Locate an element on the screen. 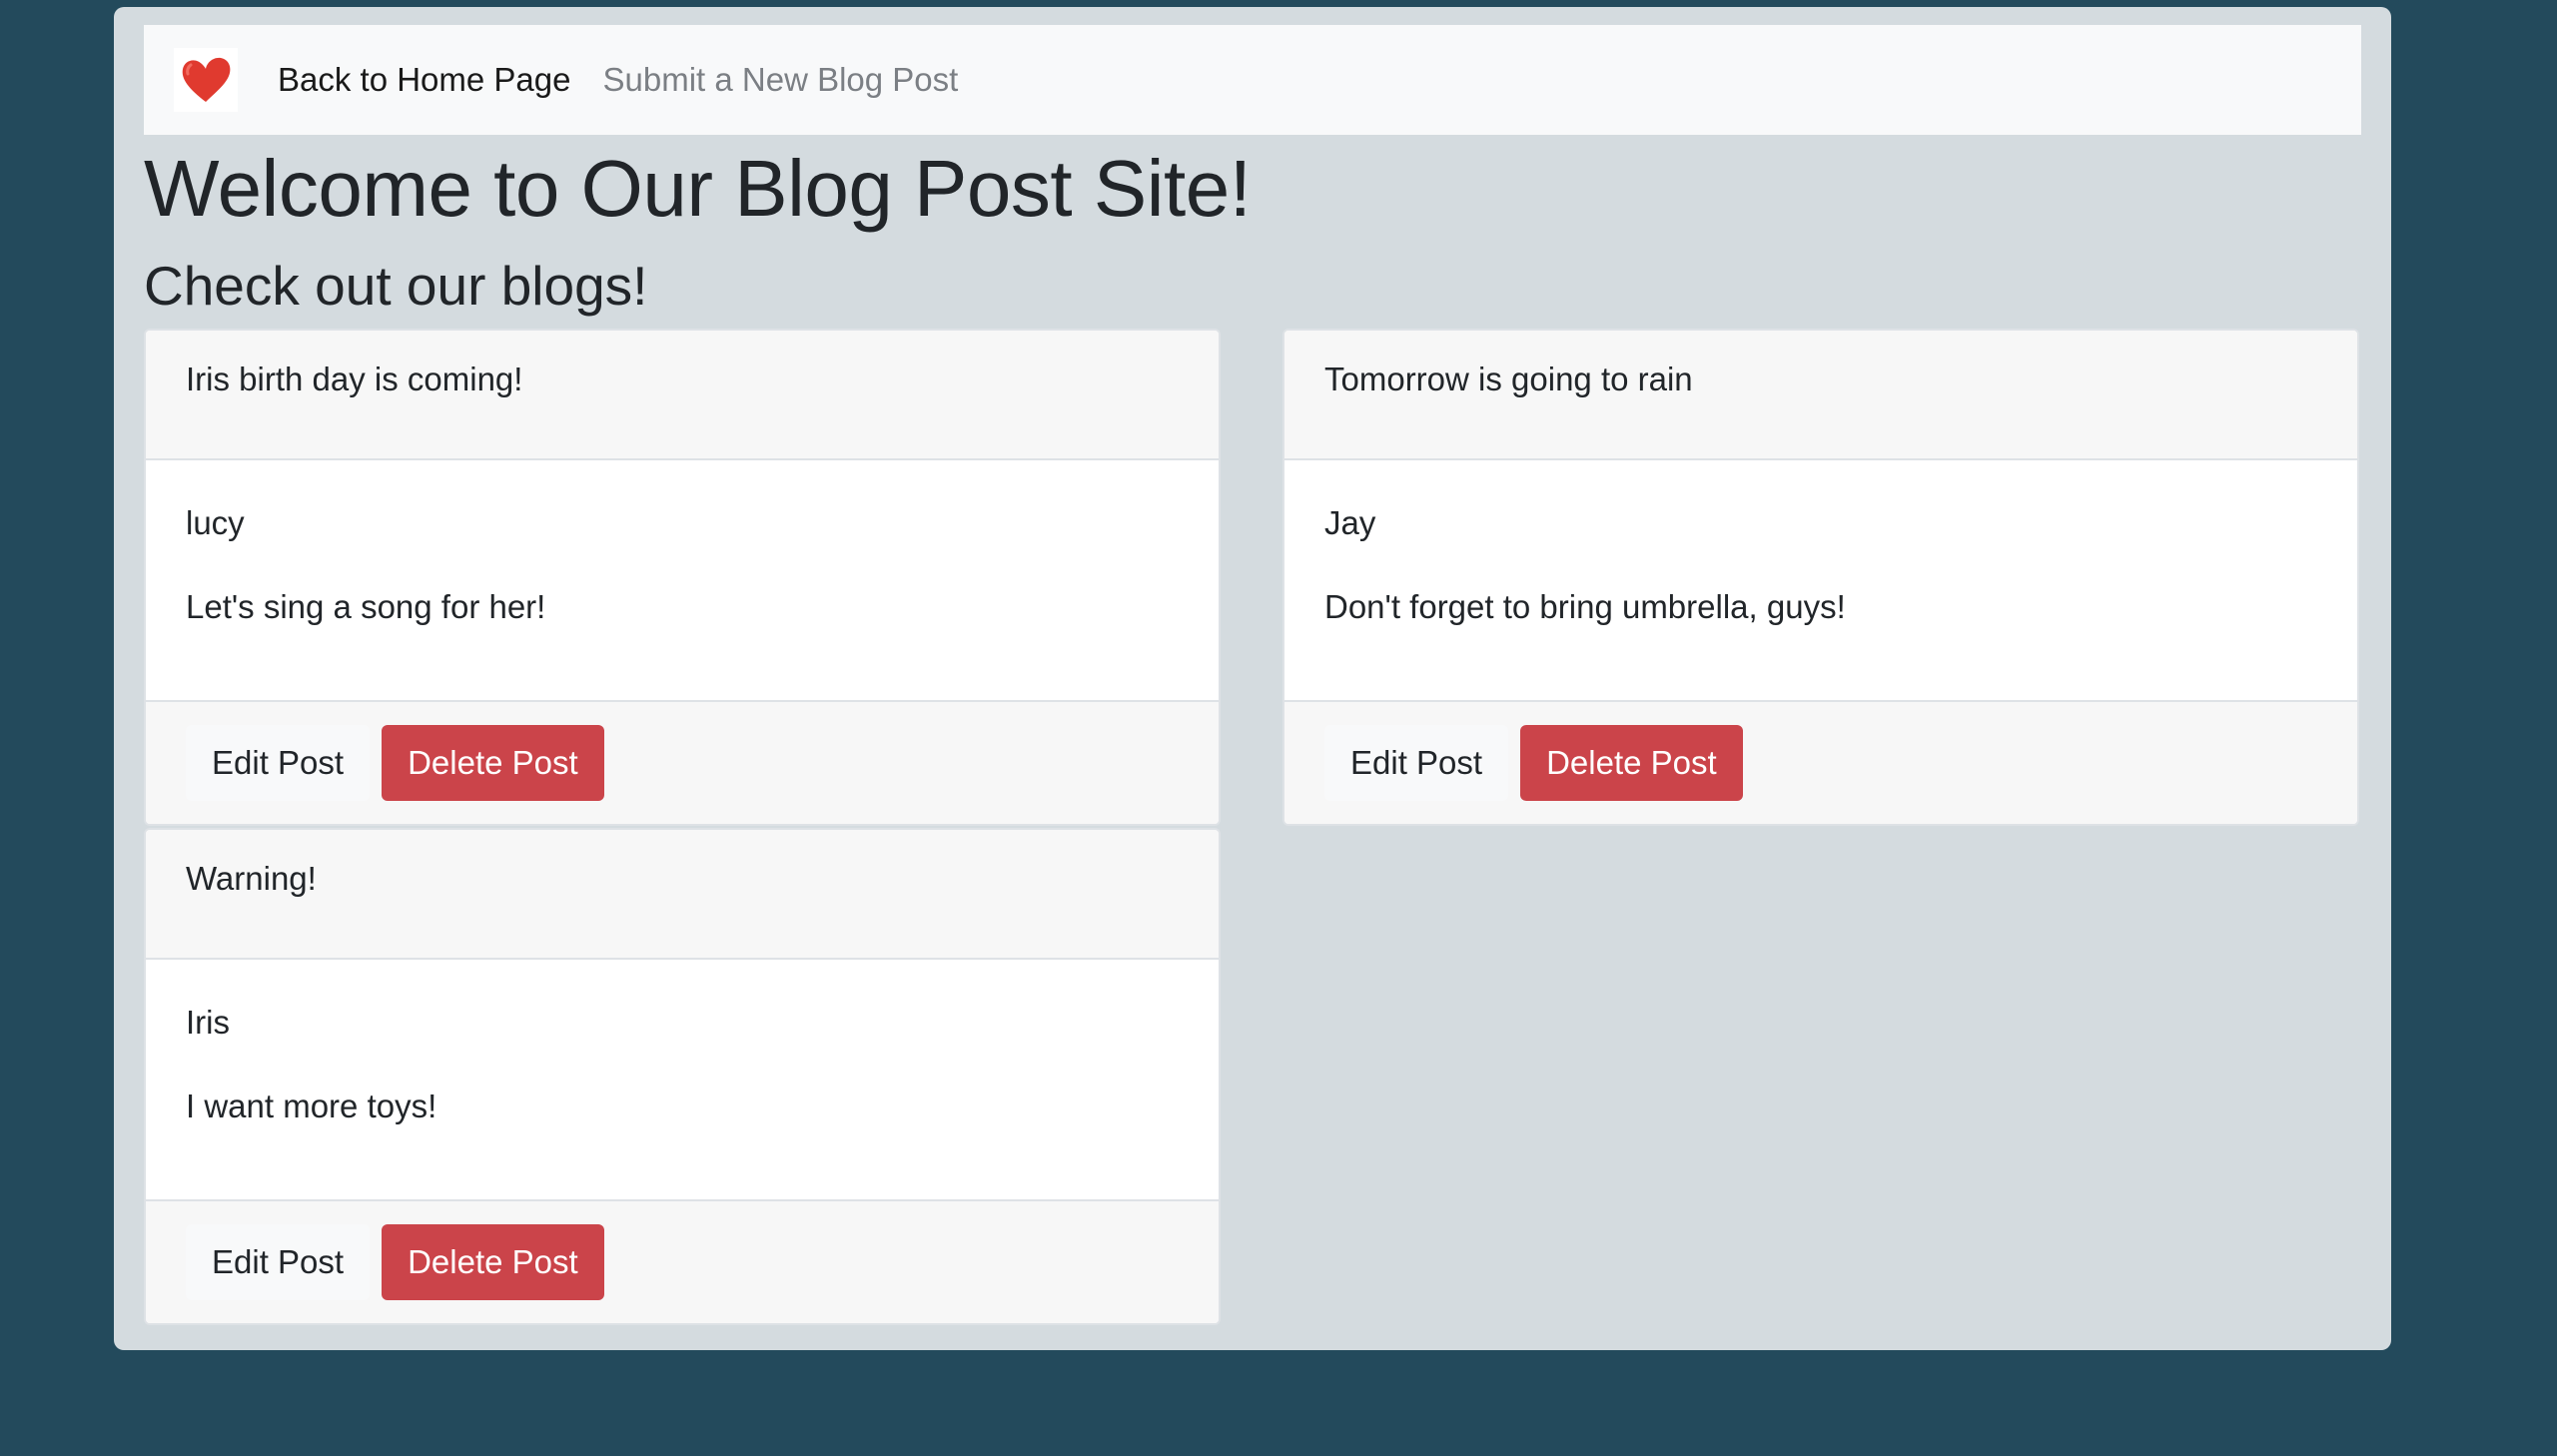 This screenshot has width=2557, height=1456. post-title: Iris birth day is coming! is located at coordinates (682, 395).